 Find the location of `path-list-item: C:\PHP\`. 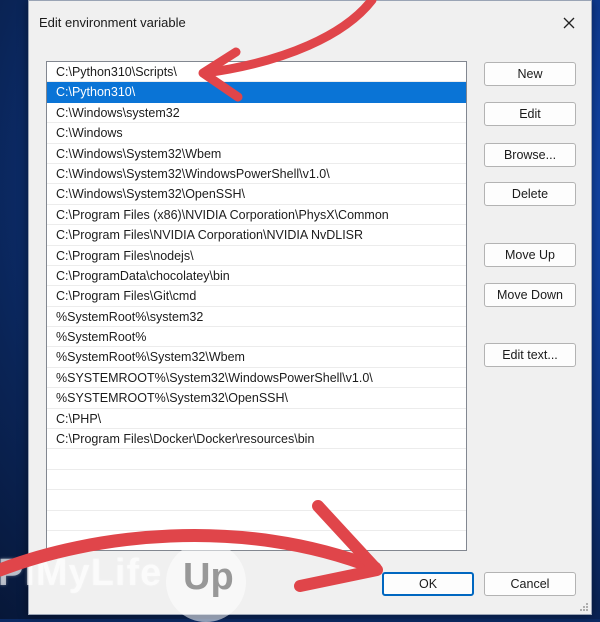

path-list-item: C:\PHP\ is located at coordinates (256, 419).